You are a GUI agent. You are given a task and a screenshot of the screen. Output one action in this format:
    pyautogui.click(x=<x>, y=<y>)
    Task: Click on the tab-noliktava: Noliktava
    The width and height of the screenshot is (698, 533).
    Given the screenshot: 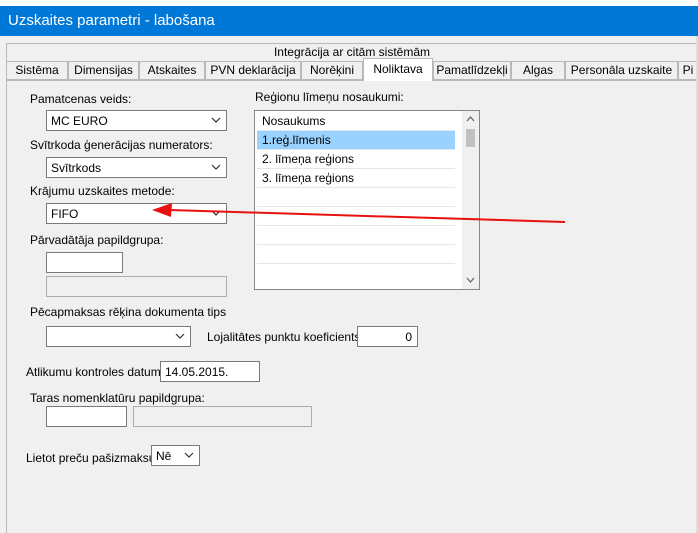 What is the action you would take?
    pyautogui.click(x=398, y=69)
    